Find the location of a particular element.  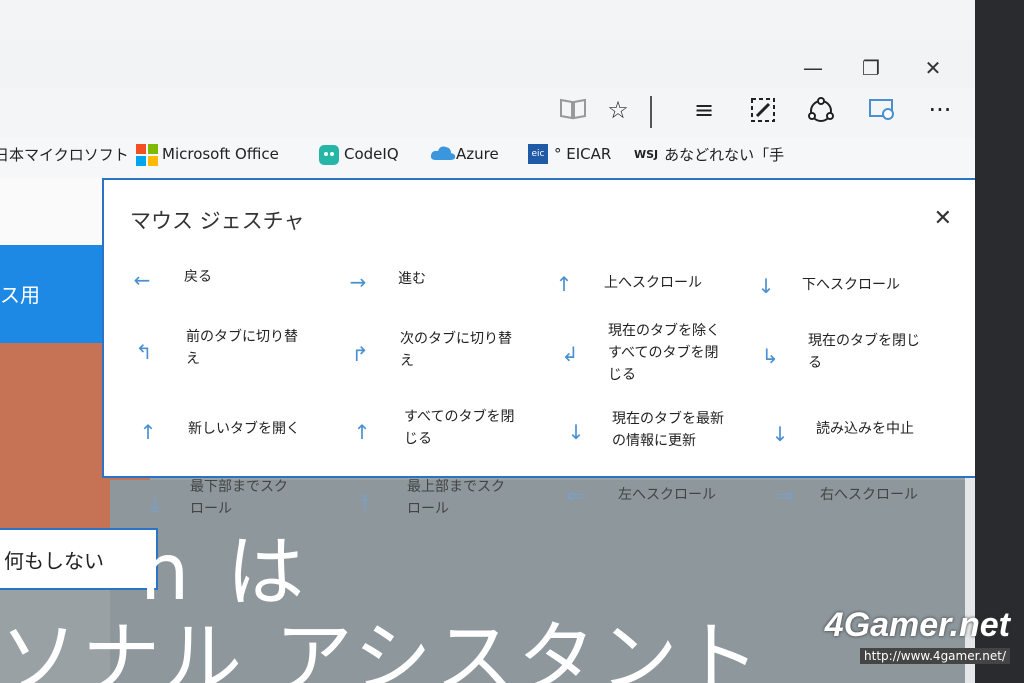

left-down-arrow-icon: ↓ is located at coordinates (780, 434).